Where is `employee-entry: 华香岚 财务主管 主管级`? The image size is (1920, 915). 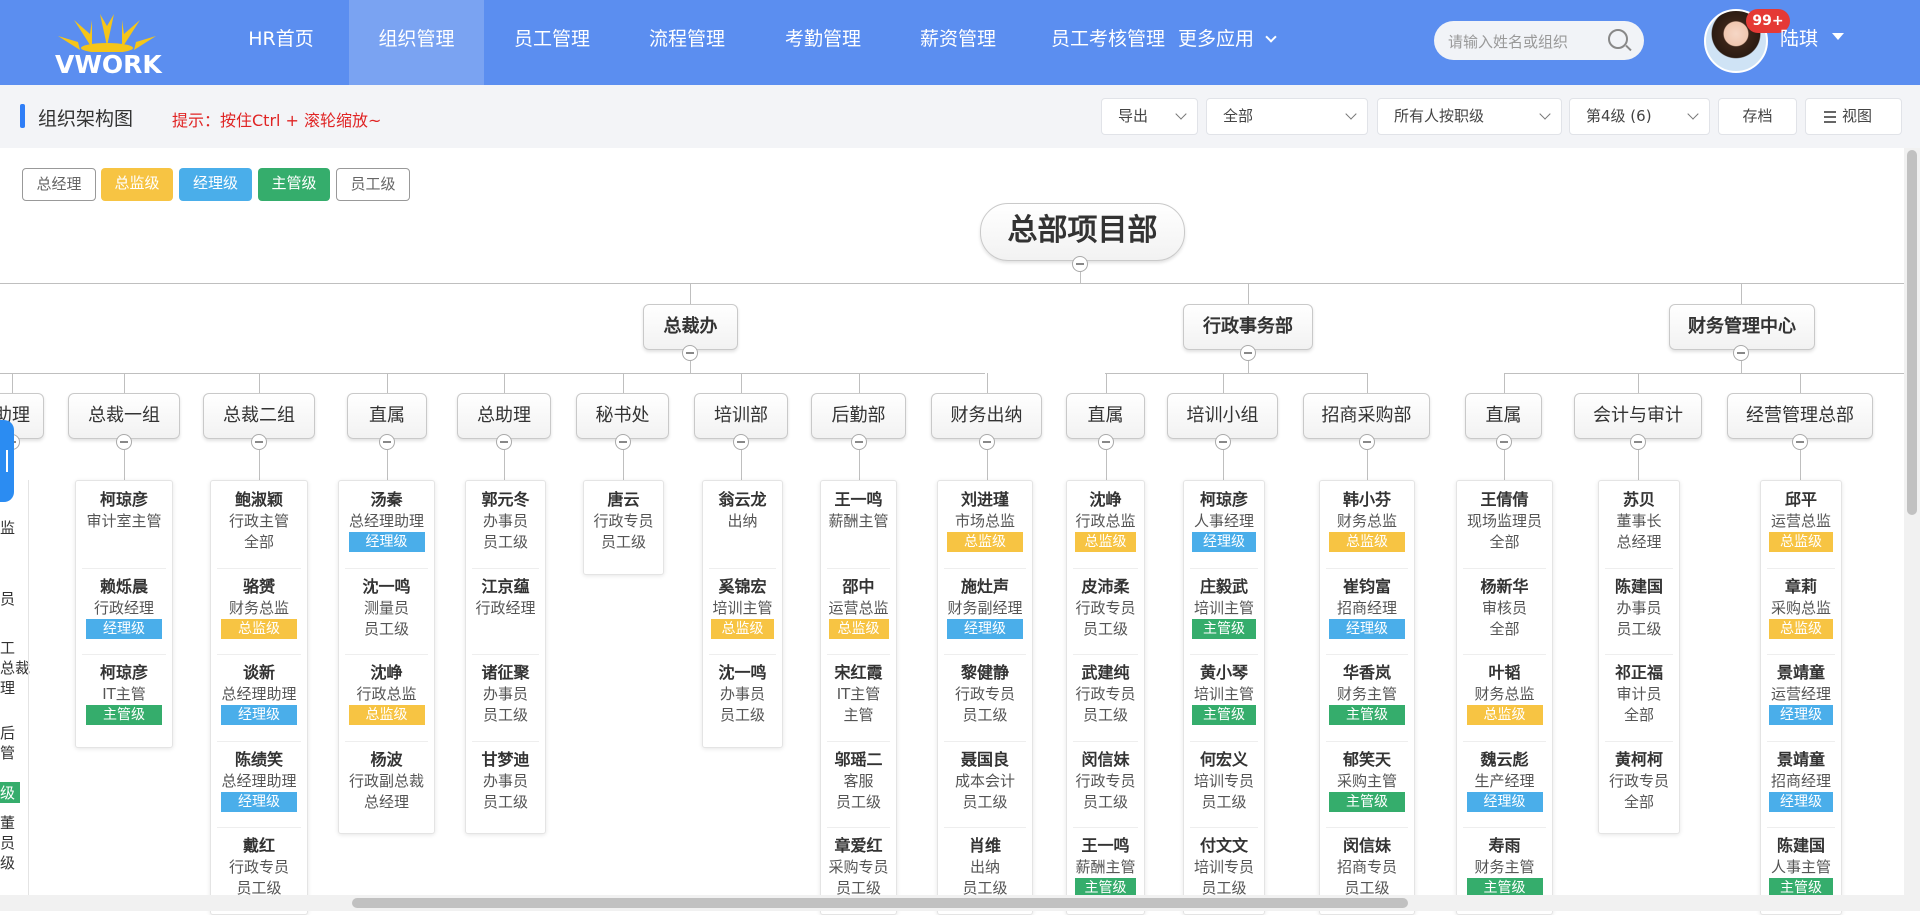
employee-entry: 华香岚 财务主管 主管级 is located at coordinates (1367, 693).